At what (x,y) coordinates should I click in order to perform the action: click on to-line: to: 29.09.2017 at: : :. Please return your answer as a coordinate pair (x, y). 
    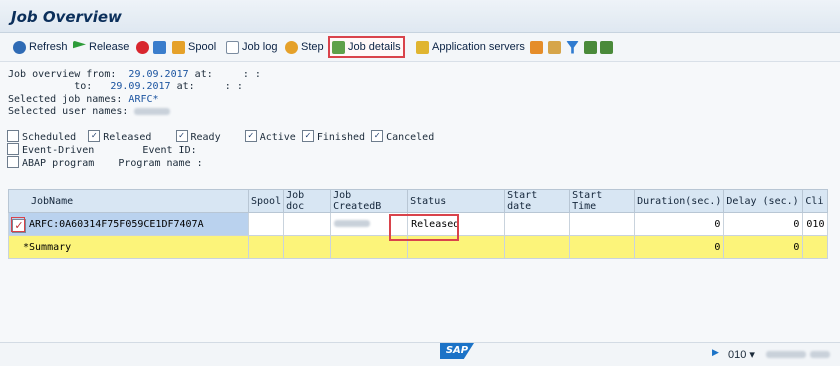
    Looking at the image, I should click on (158, 86).